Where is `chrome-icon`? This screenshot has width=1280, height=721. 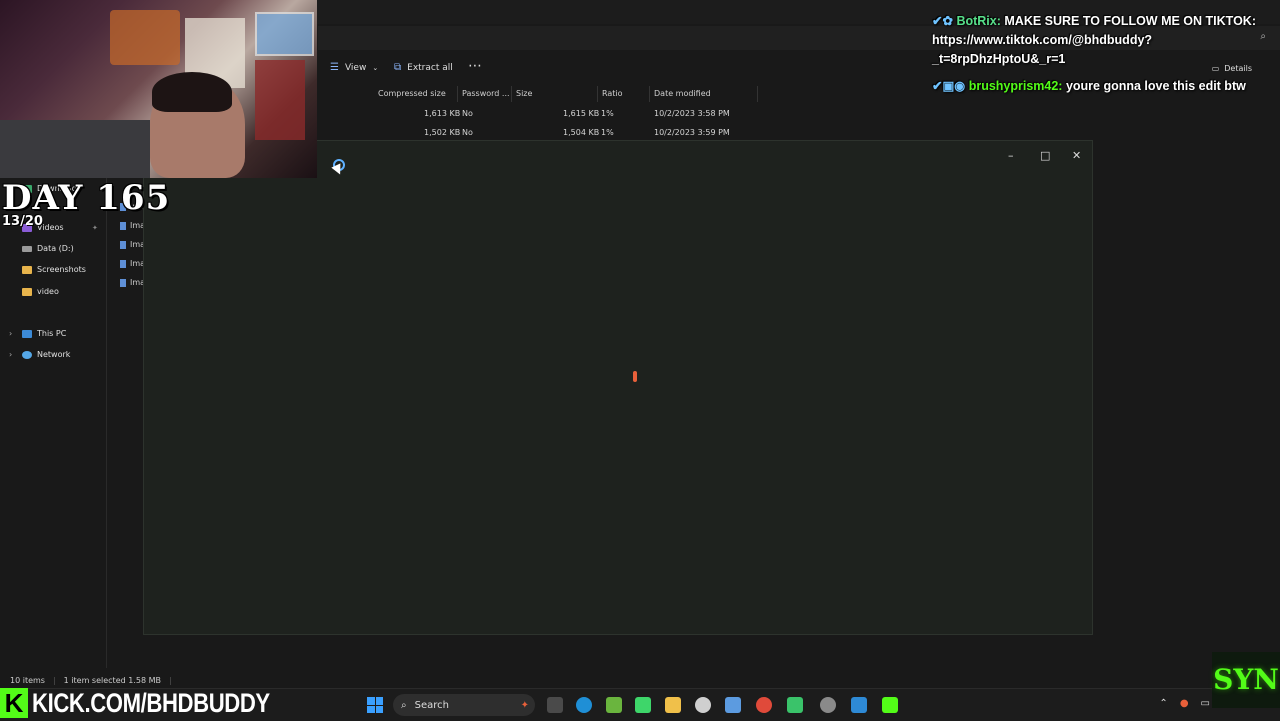
chrome-icon is located at coordinates (764, 705).